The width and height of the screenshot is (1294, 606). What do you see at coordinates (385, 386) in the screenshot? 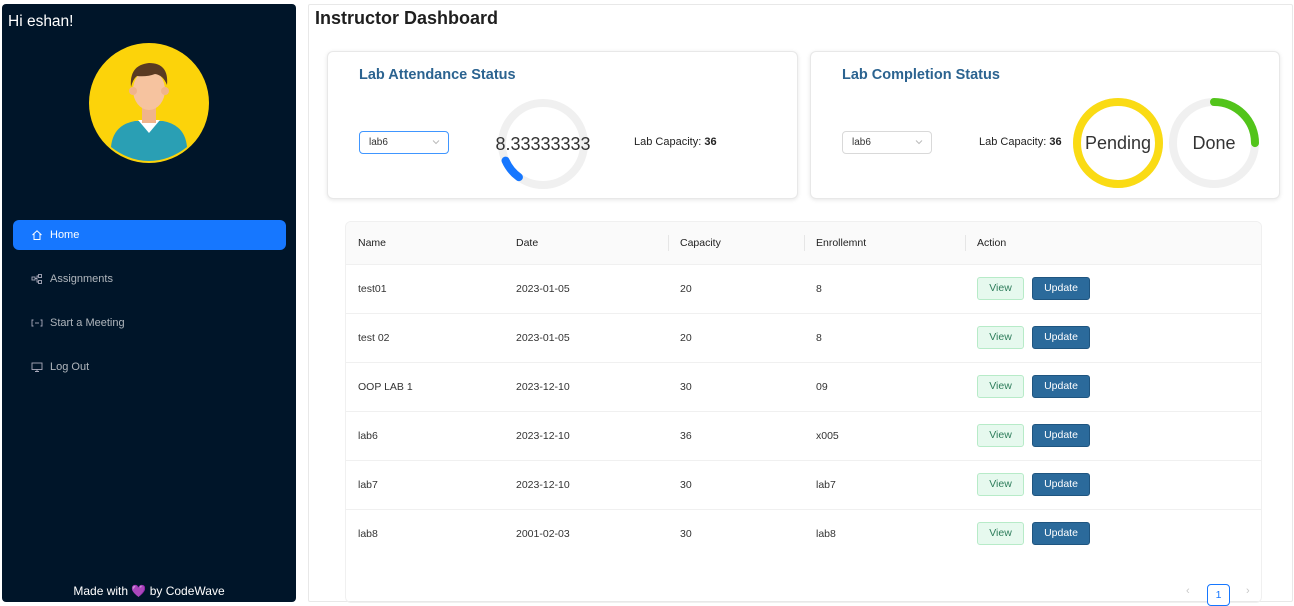
I see `cell-name: OOP LAB 1` at bounding box center [385, 386].